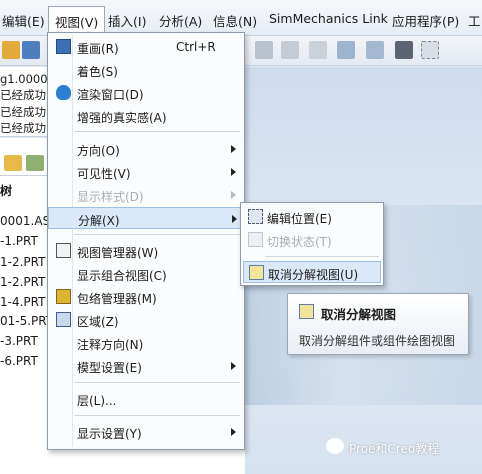 This screenshot has height=474, width=482. What do you see at coordinates (146, 47) in the screenshot?
I see `menu-item-repaint: 重画(R) Ctrl+R` at bounding box center [146, 47].